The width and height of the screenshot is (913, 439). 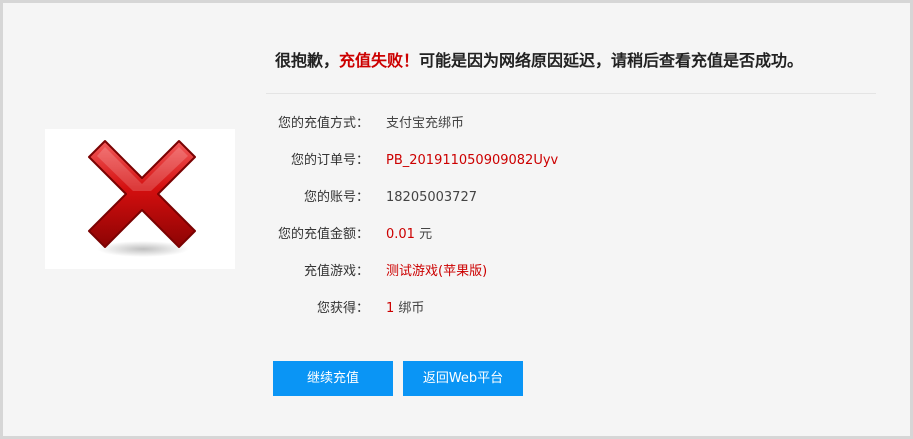 I want to click on detail-label: 您的充值方式：, so click(x=323, y=123).